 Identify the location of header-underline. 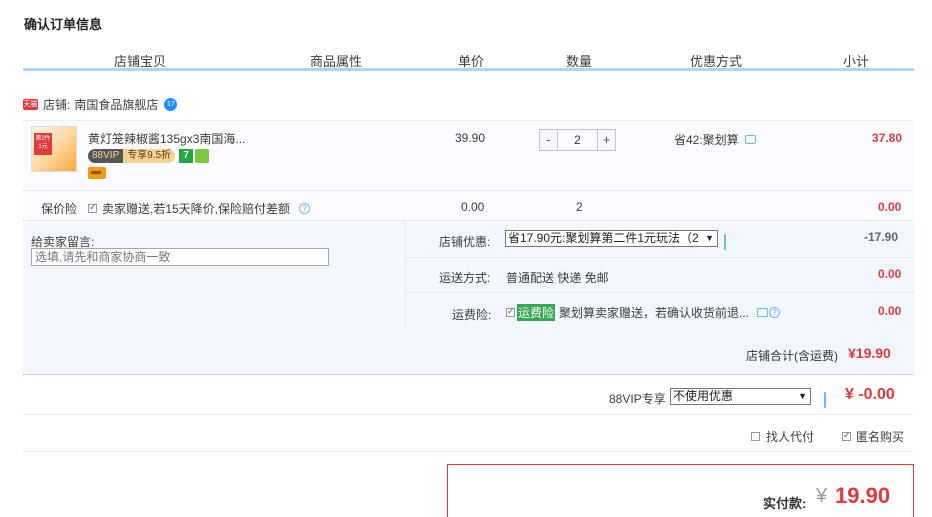
(468, 69).